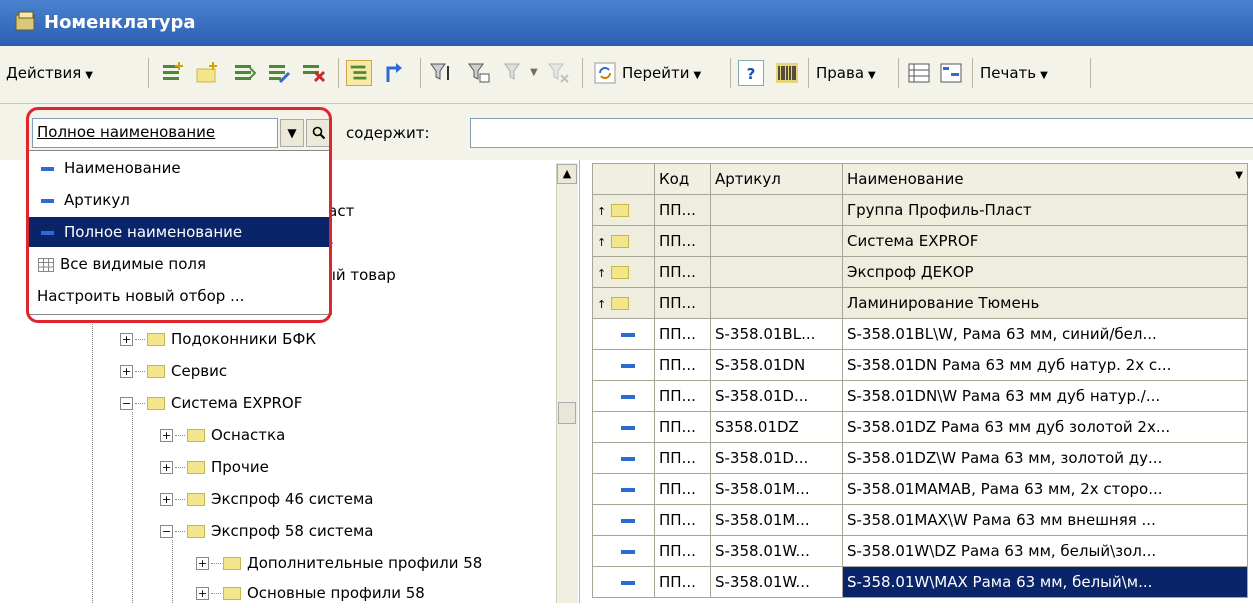  What do you see at coordinates (776, 427) in the screenshot?
I see `cell-article: S358.01DZ` at bounding box center [776, 427].